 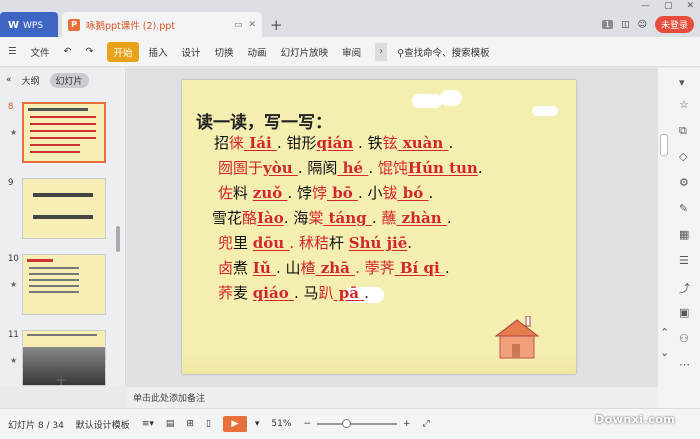 What do you see at coordinates (381, 51) in the screenshot?
I see `ribbon-more-icon: ›` at bounding box center [381, 51].